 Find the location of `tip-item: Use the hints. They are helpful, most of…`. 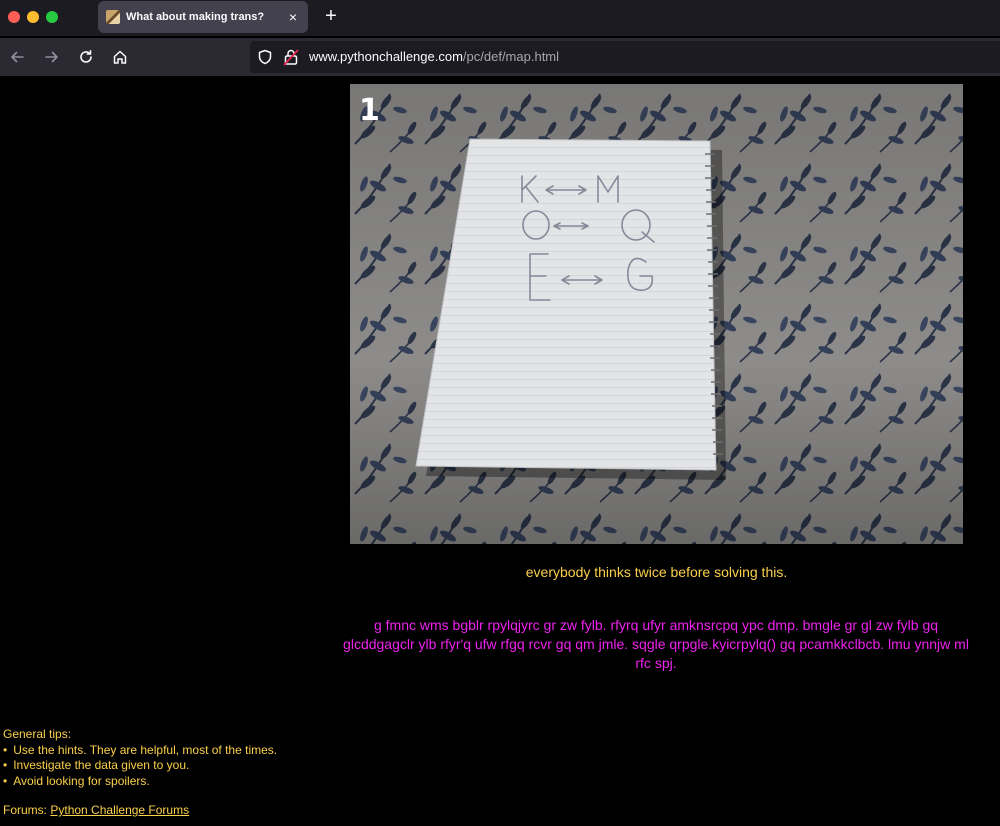

tip-item: Use the hints. They are helpful, most of… is located at coordinates (168, 751).